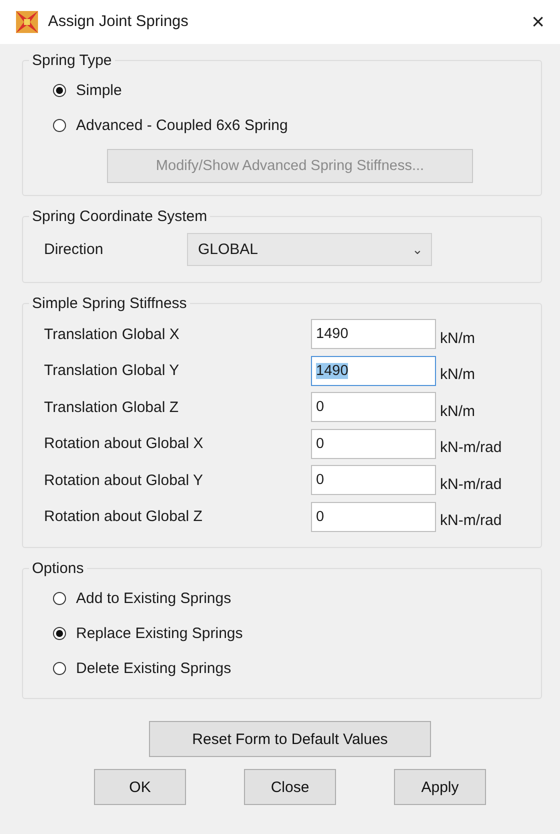 The width and height of the screenshot is (560, 834). Describe the element at coordinates (74, 249) in the screenshot. I see `field-label: Direction` at that location.